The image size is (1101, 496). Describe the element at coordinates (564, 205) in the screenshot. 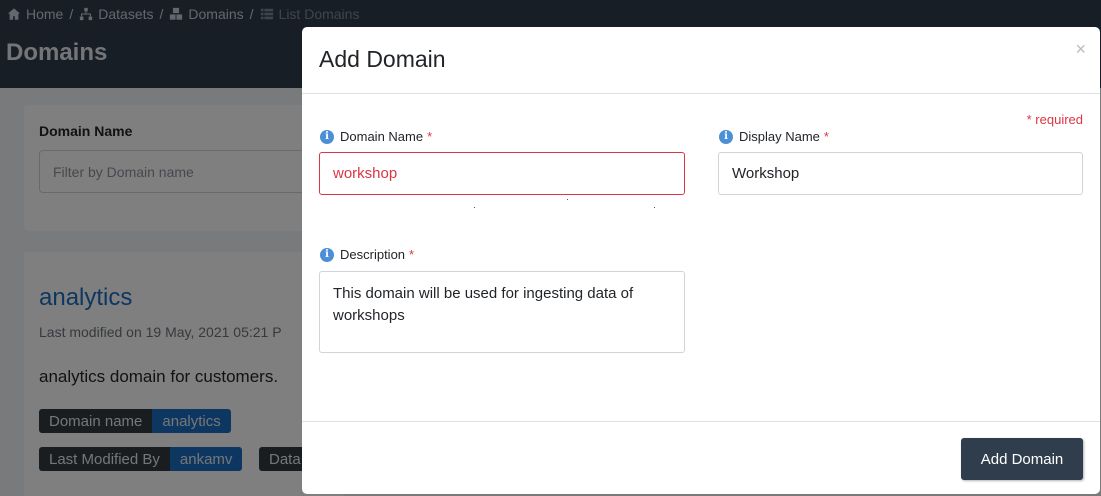

I see `validation-message-placeholder` at that location.